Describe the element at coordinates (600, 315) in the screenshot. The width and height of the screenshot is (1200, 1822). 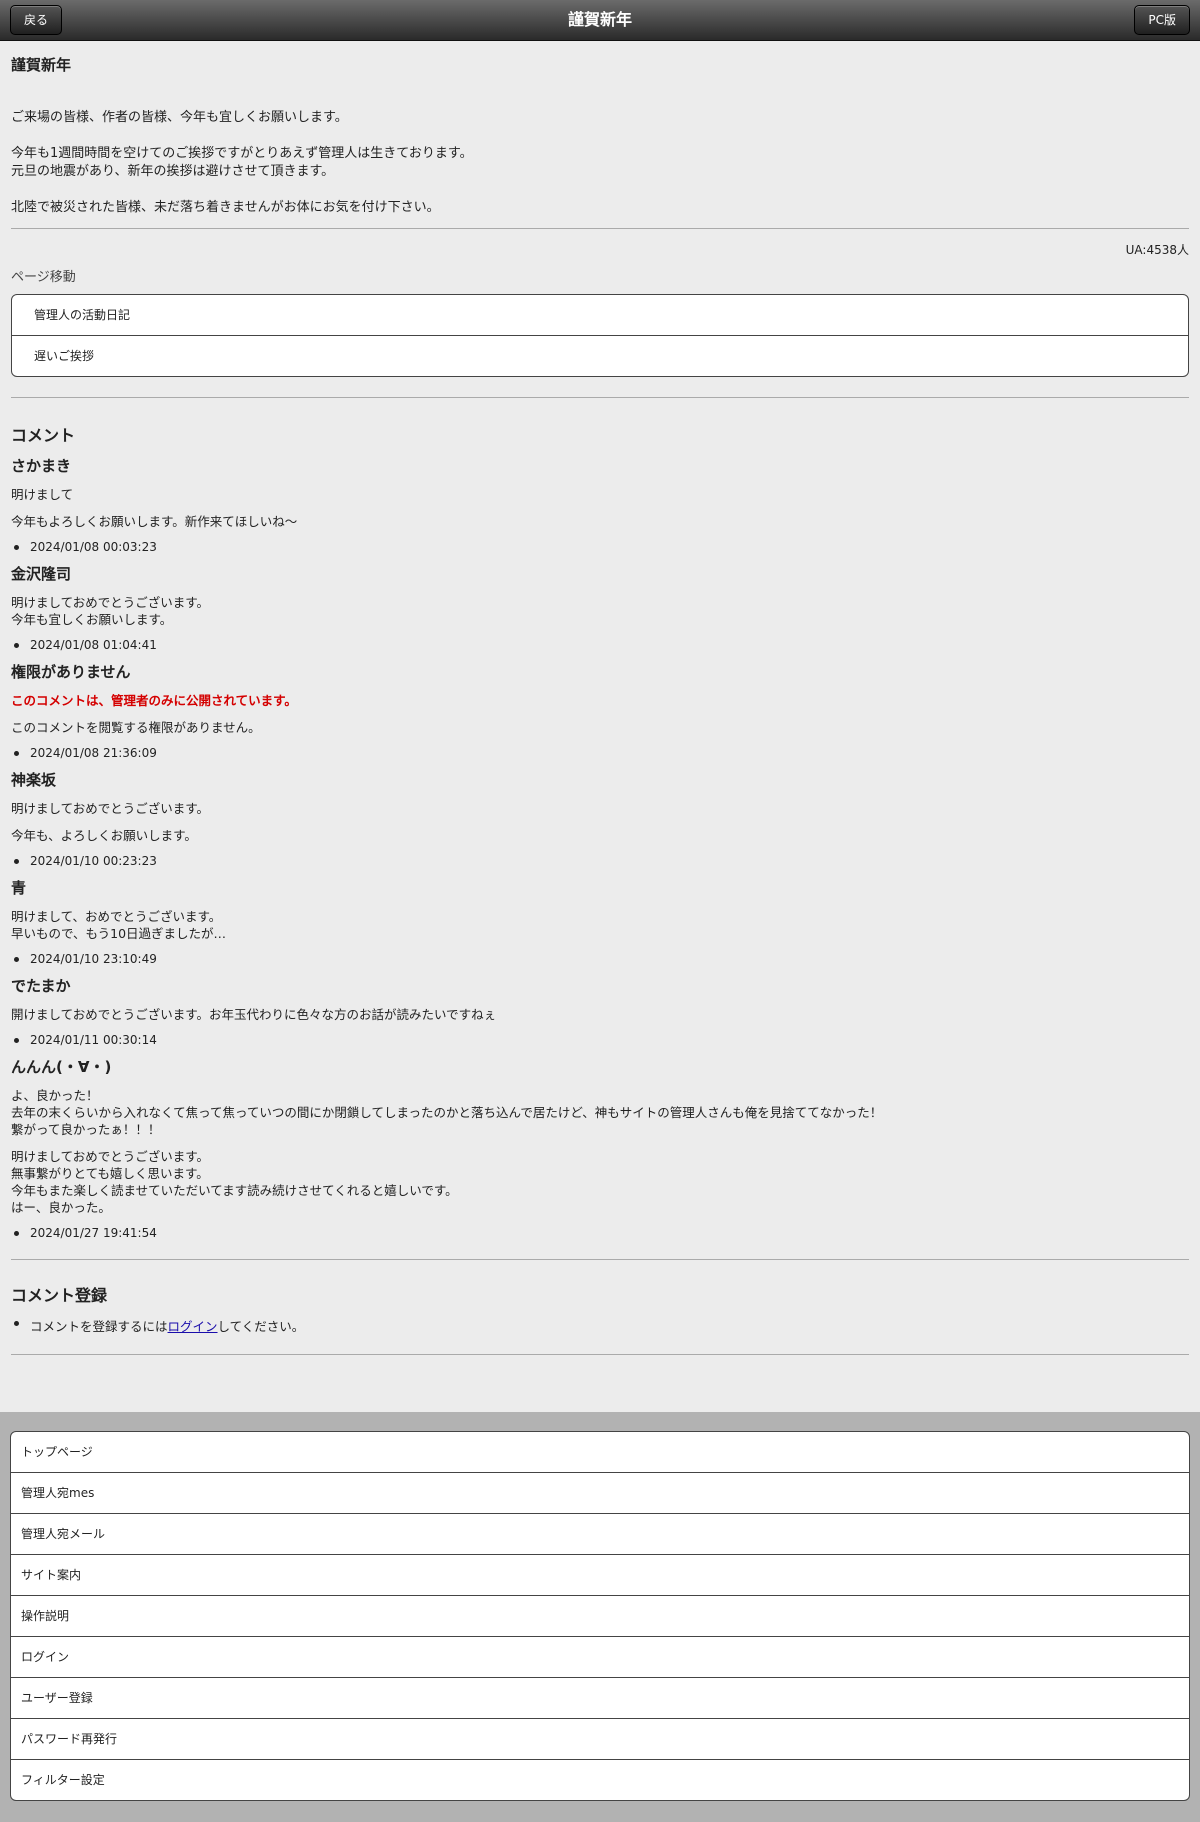
I see `page-move-item: 管理人の活動日記` at that location.